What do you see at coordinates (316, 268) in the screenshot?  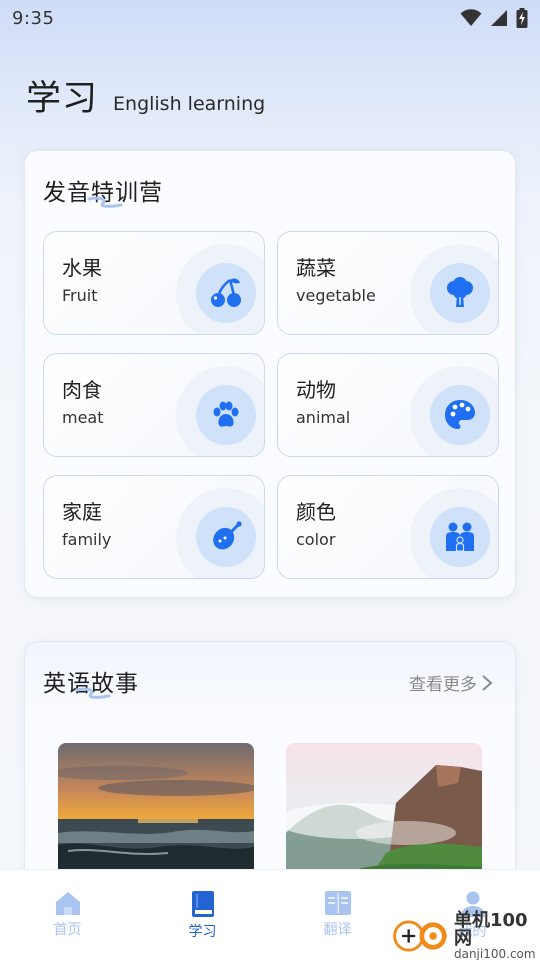 I see `category-zh-label: 蔬菜` at bounding box center [316, 268].